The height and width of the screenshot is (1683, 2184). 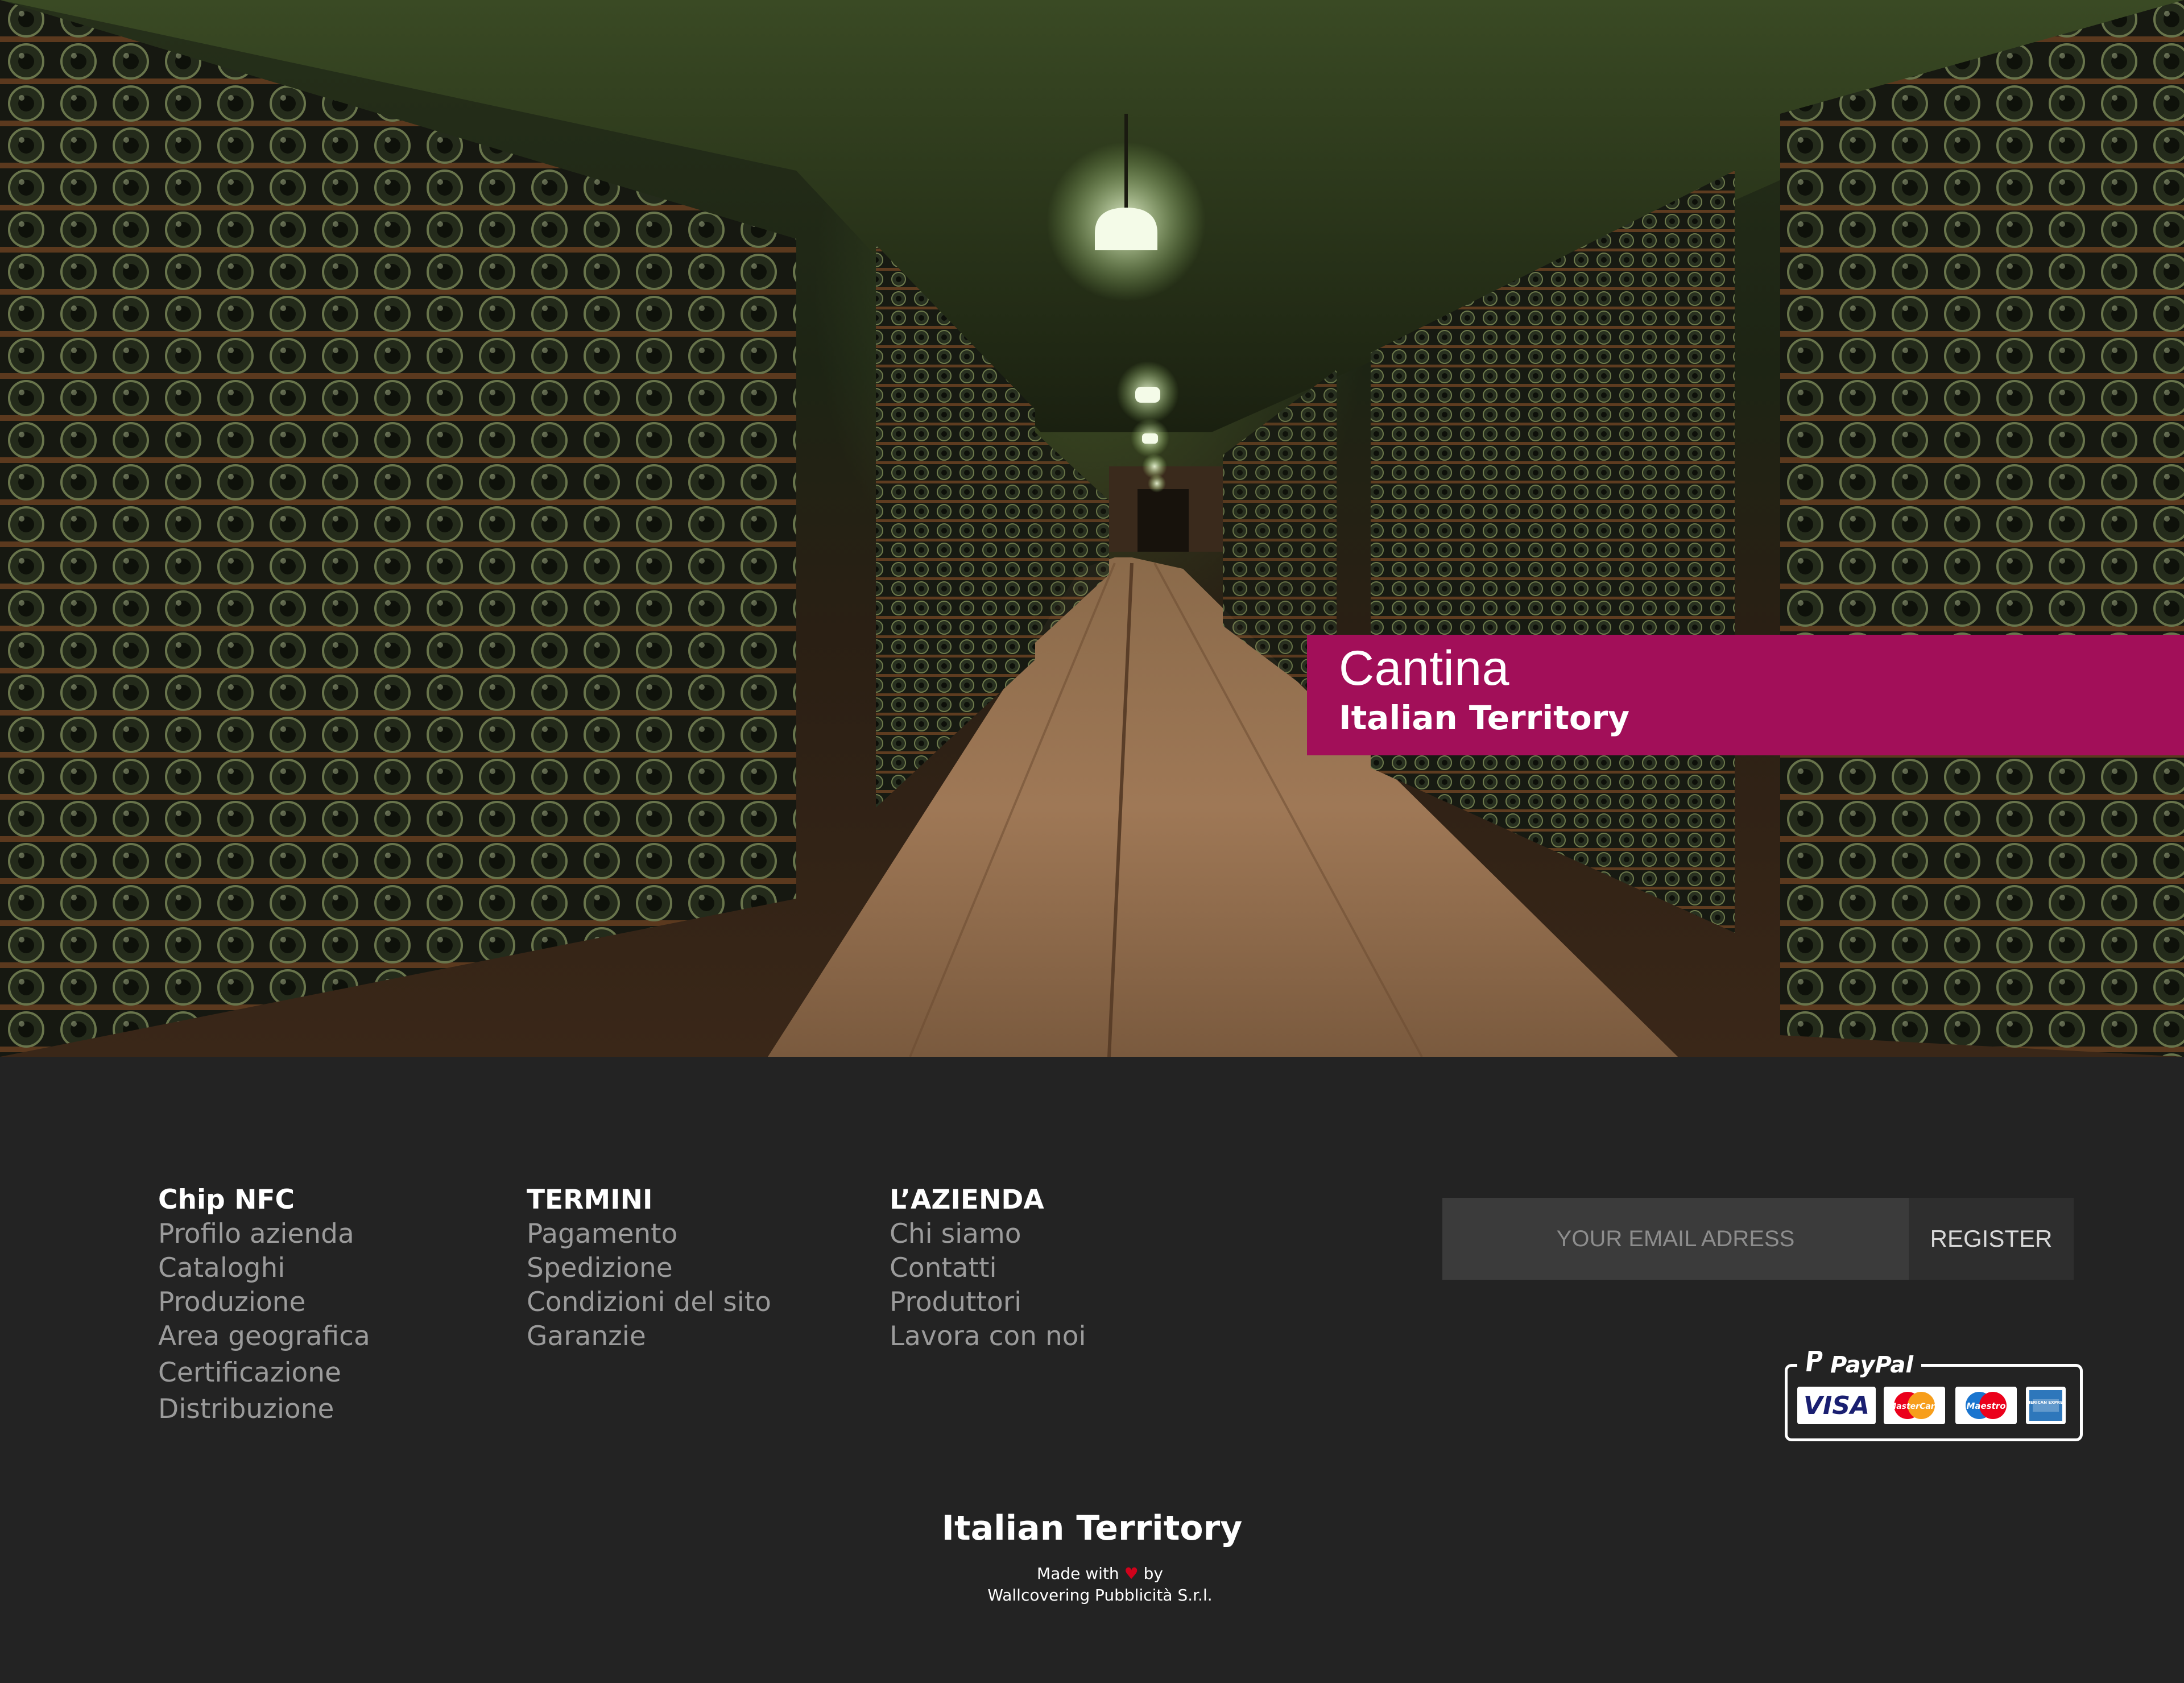 What do you see at coordinates (1153, 1574) in the screenshot?
I see `made-with-suffix: by` at bounding box center [1153, 1574].